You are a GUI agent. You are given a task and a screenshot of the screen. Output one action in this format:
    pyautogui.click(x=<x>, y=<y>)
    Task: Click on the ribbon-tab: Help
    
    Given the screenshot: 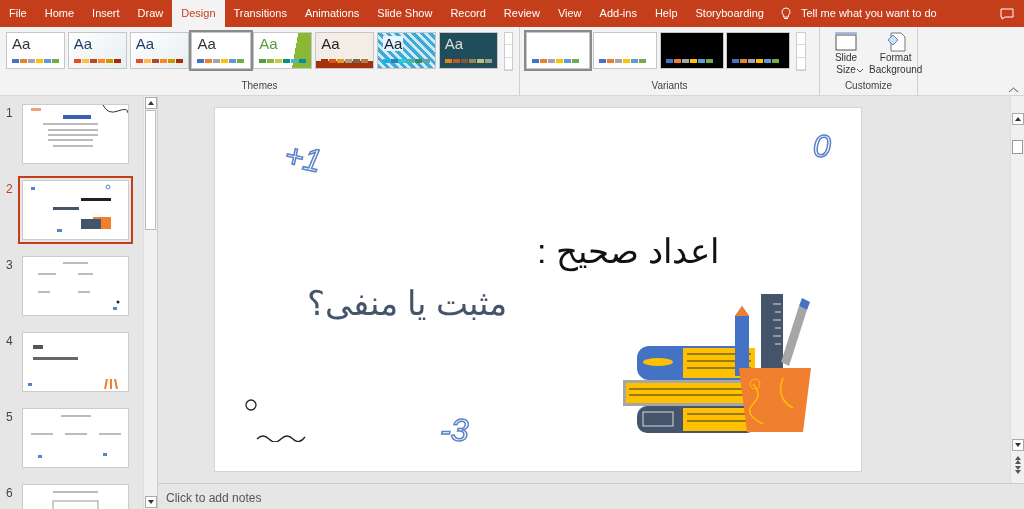 What is the action you would take?
    pyautogui.click(x=666, y=13)
    